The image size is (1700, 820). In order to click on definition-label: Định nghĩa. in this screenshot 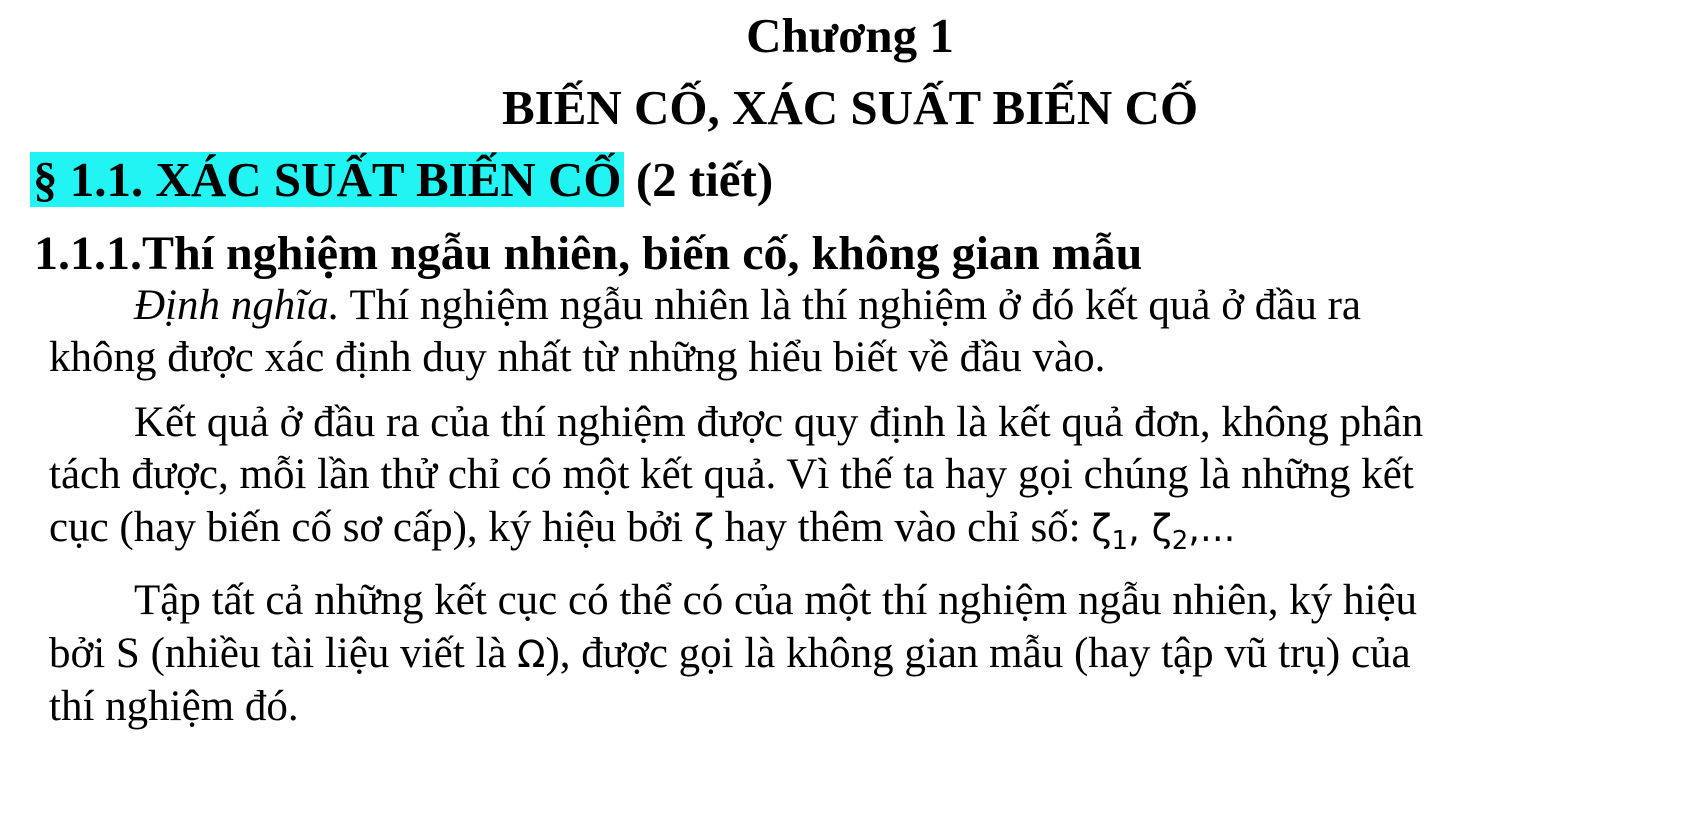, I will do `click(237, 305)`.